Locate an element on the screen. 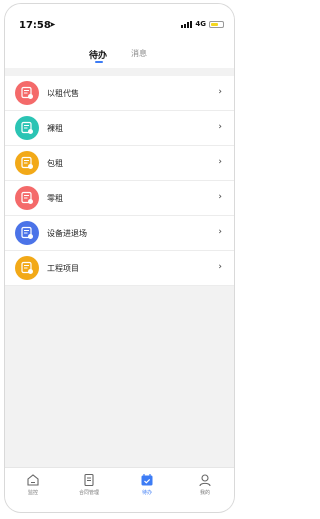 Image resolution: width=320 pixels, height=519 pixels. item-label: 工程项目 is located at coordinates (63, 268).